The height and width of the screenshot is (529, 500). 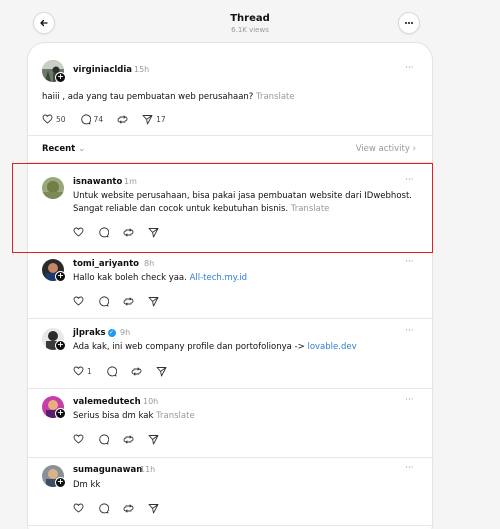 What do you see at coordinates (409, 68) in the screenshot?
I see `post-more-icon: ···` at bounding box center [409, 68].